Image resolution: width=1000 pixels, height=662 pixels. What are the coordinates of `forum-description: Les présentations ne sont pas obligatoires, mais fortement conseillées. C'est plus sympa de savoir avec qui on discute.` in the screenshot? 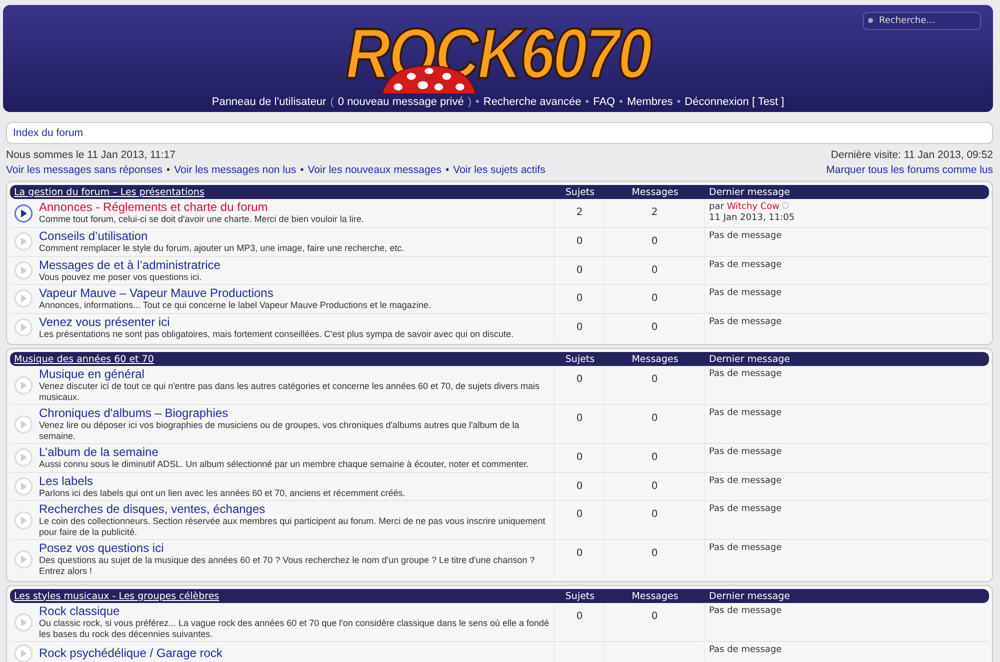 It's located at (276, 333).